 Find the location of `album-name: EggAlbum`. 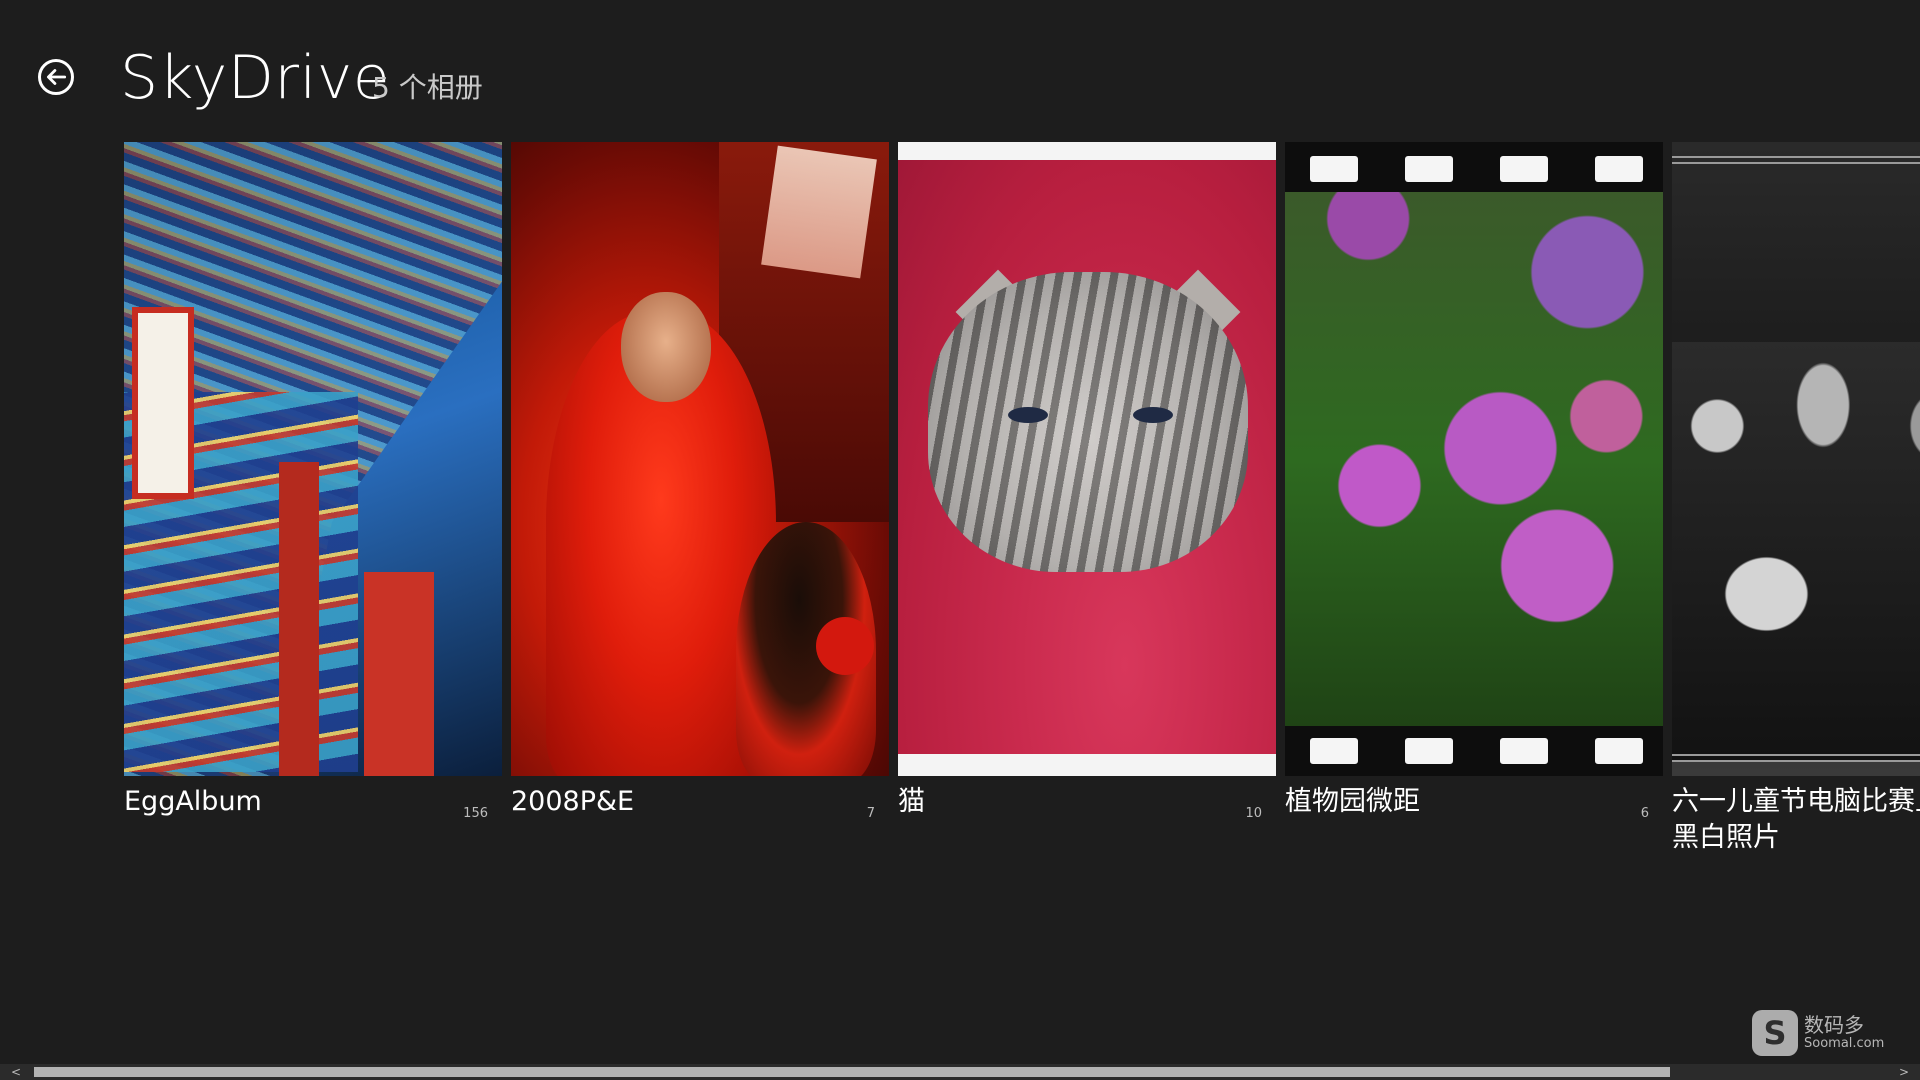

album-name: EggAlbum is located at coordinates (193, 801).